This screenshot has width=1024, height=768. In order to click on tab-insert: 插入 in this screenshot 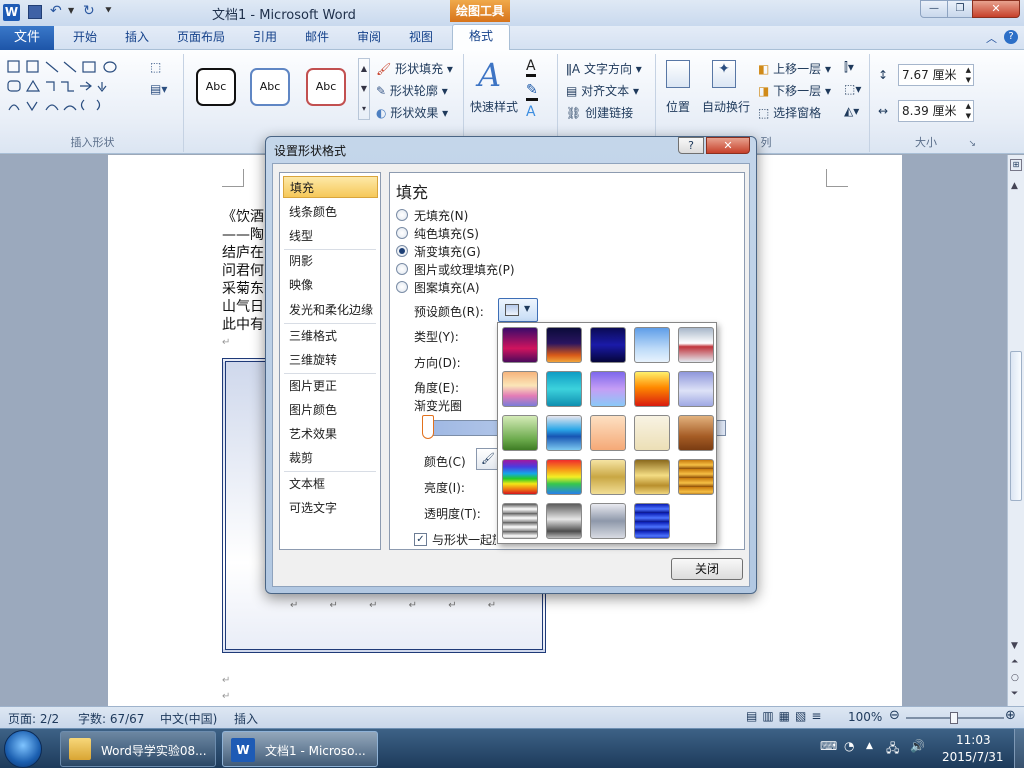, I will do `click(137, 38)`.